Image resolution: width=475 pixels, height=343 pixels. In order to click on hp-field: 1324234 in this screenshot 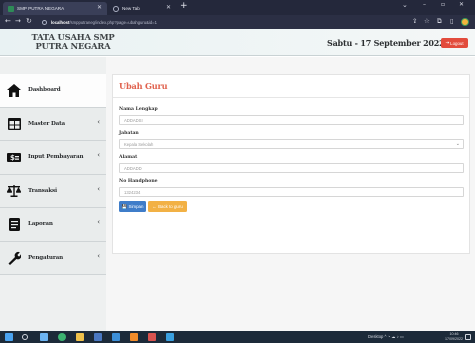, I will do `click(291, 192)`.